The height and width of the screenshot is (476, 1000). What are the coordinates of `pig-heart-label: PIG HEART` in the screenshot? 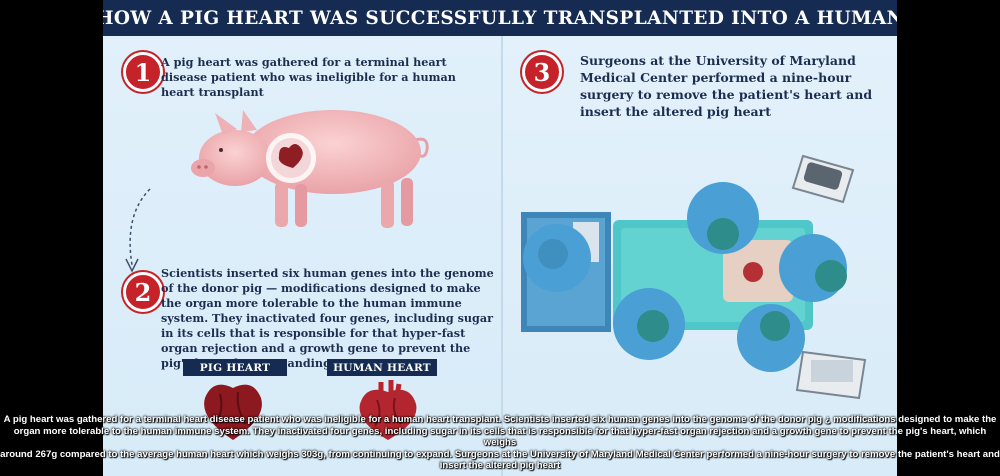 It's located at (235, 367).